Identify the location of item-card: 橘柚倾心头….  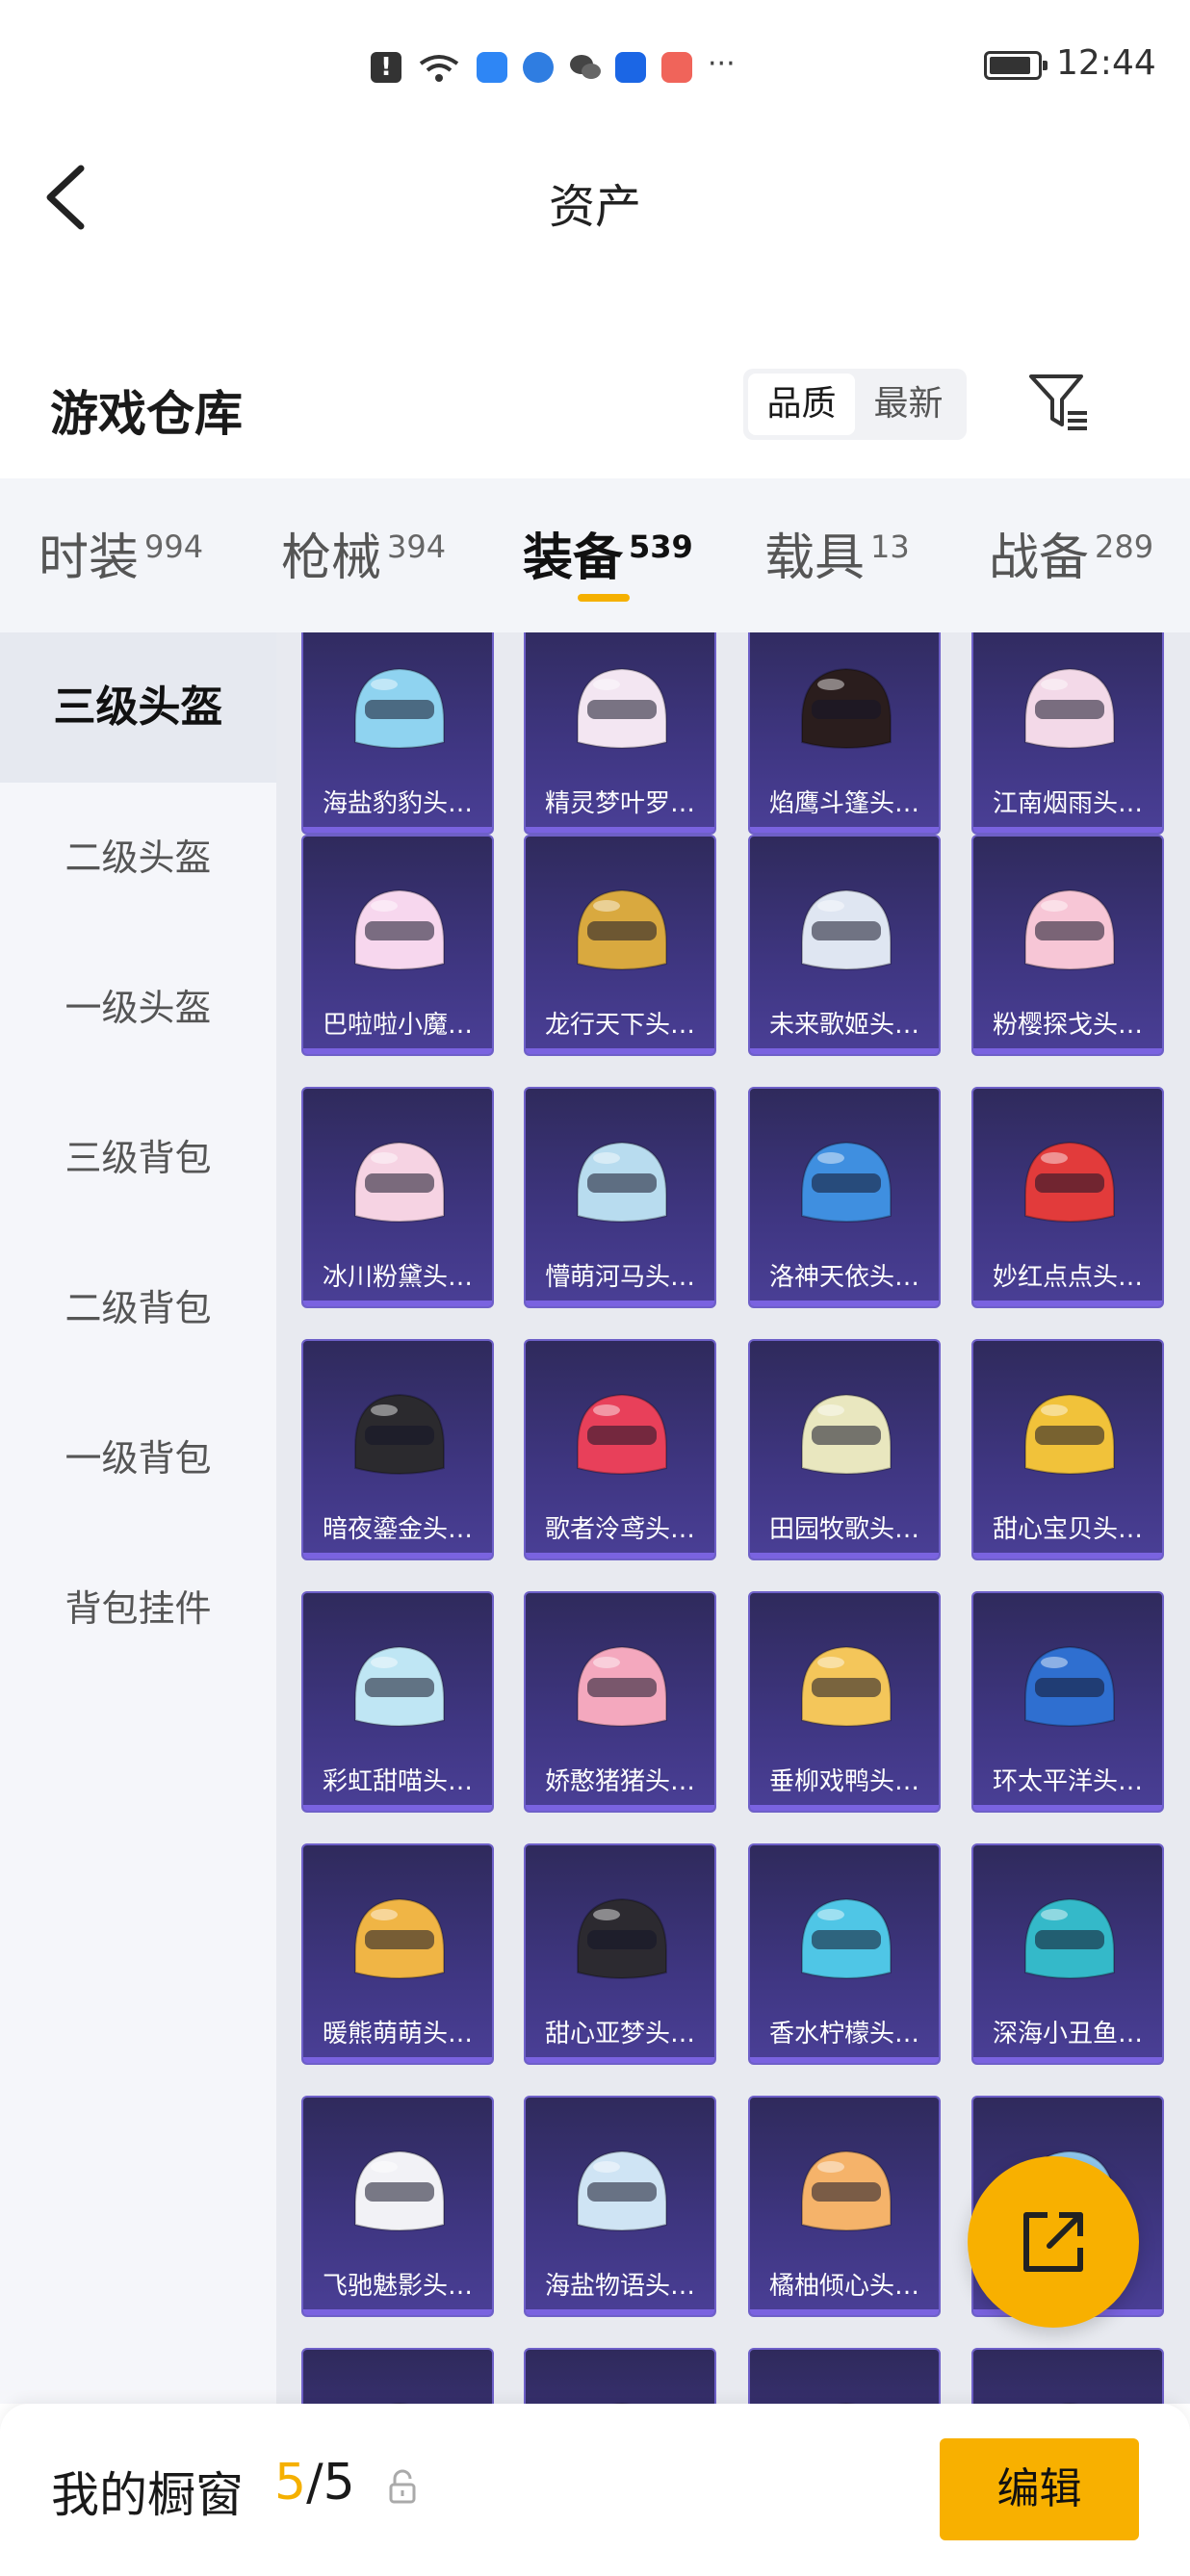
(845, 2206).